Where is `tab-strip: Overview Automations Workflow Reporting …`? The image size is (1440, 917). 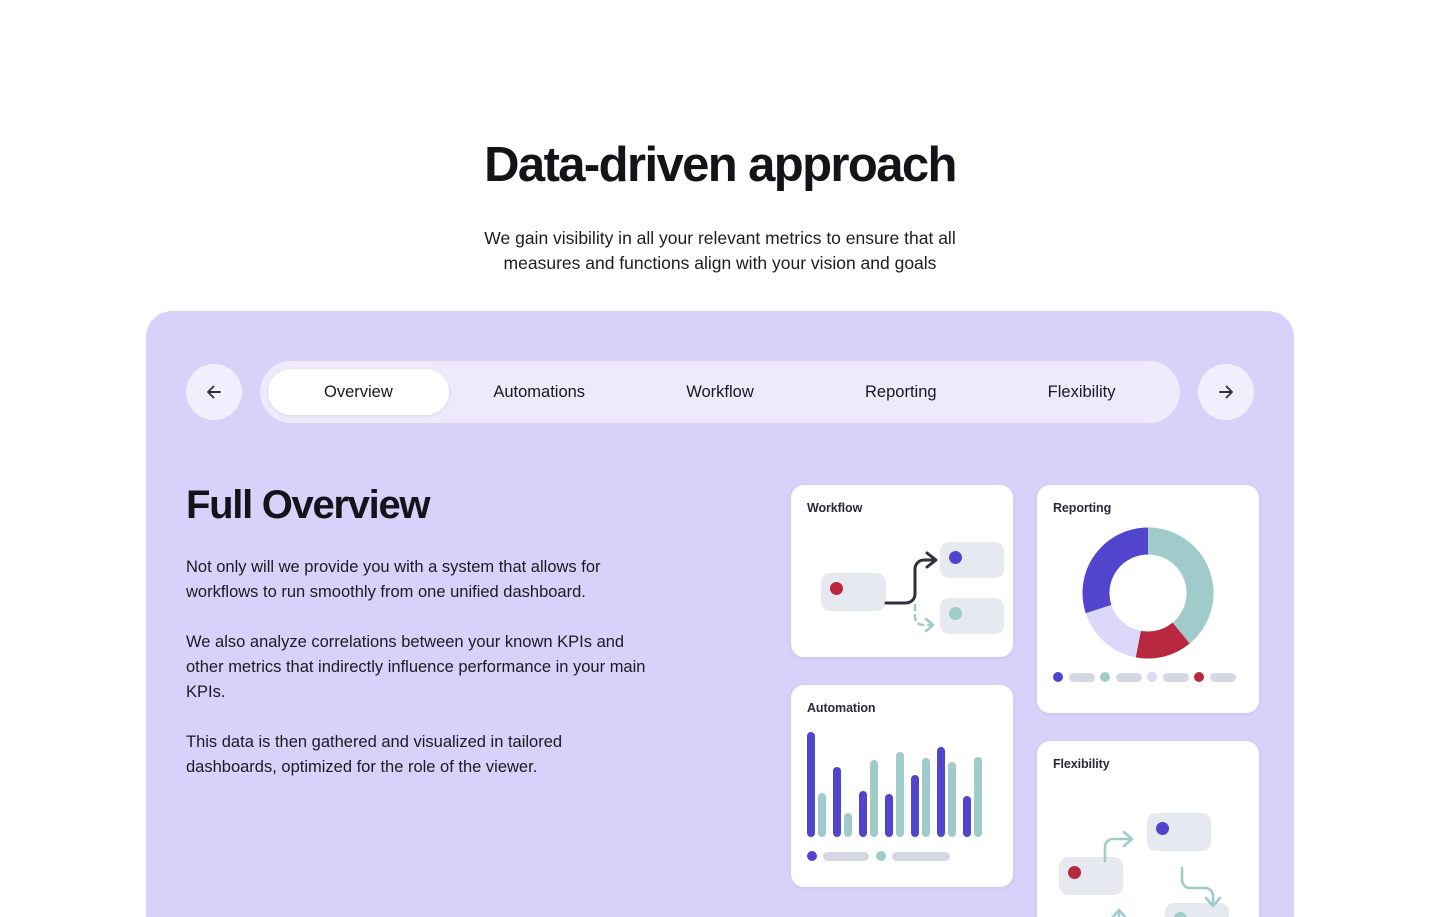 tab-strip: Overview Automations Workflow Reporting … is located at coordinates (720, 392).